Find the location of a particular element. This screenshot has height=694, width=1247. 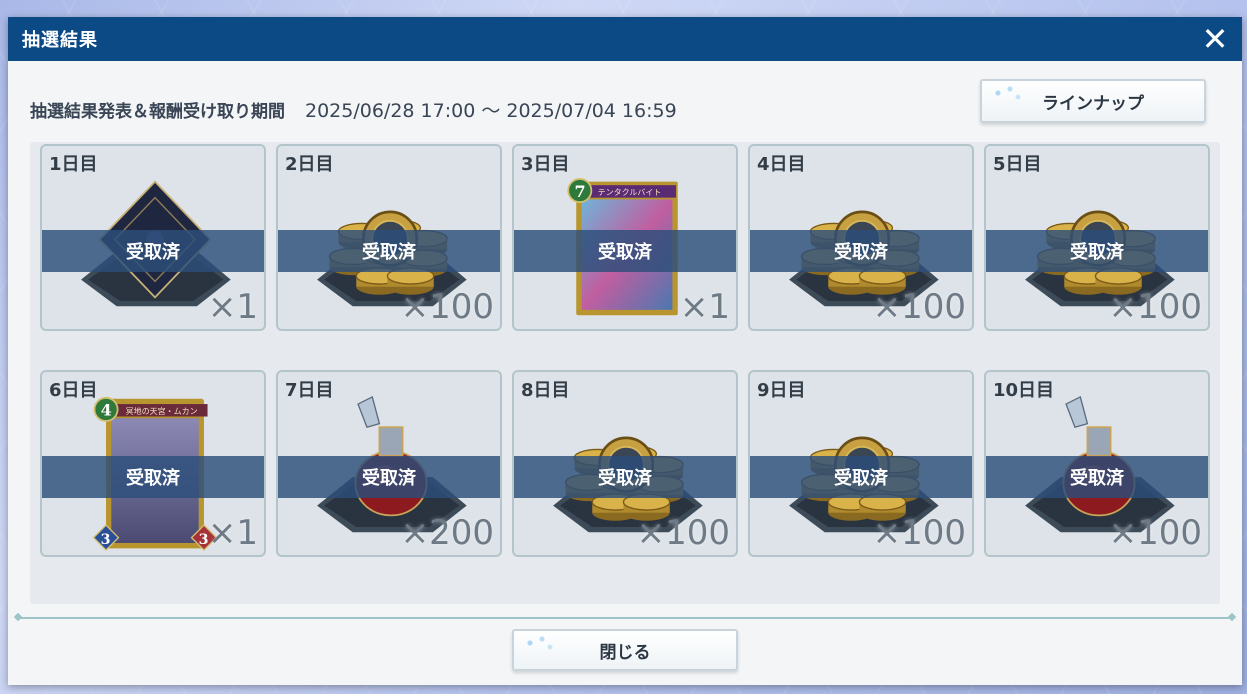

divider is located at coordinates (625, 618).